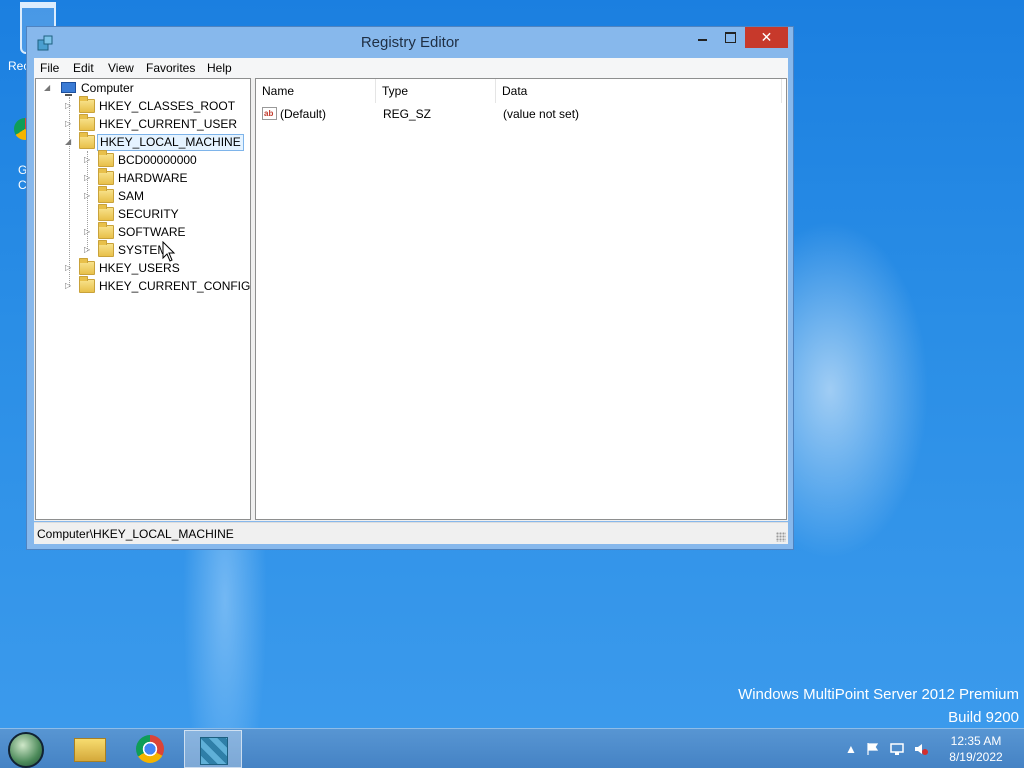 The image size is (1024, 768). Describe the element at coordinates (157, 160) in the screenshot. I see `tree-node-label: BCD00000000` at that location.